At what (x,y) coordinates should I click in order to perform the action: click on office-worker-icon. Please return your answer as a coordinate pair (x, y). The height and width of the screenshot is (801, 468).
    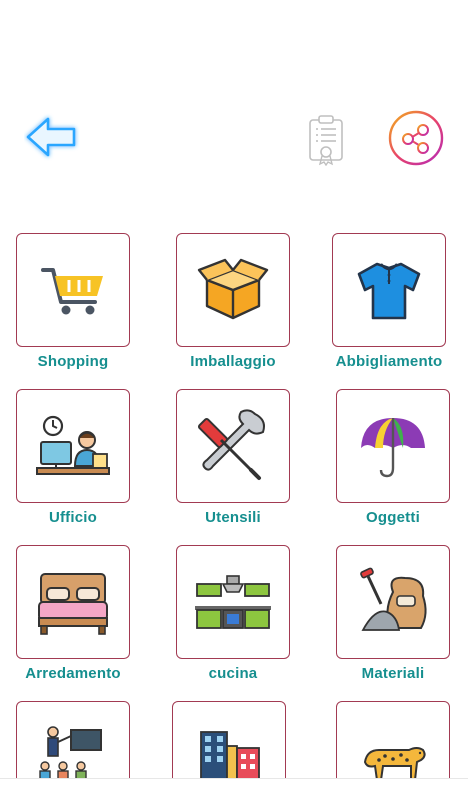
    Looking at the image, I should click on (73, 445).